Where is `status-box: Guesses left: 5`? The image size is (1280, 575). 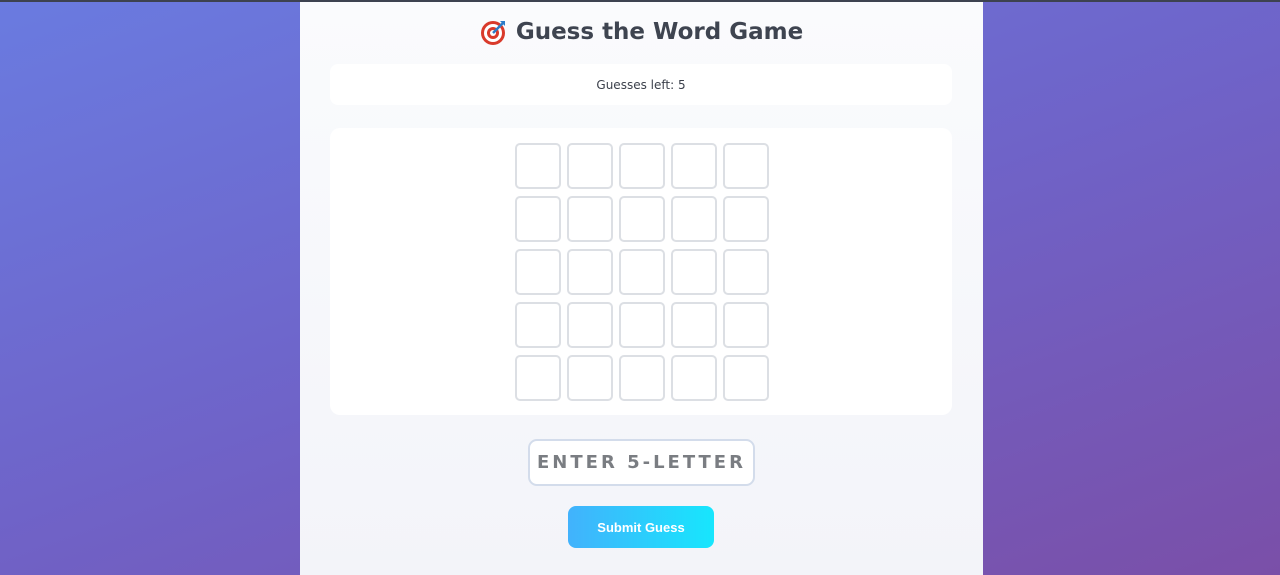
status-box: Guesses left: 5 is located at coordinates (641, 84).